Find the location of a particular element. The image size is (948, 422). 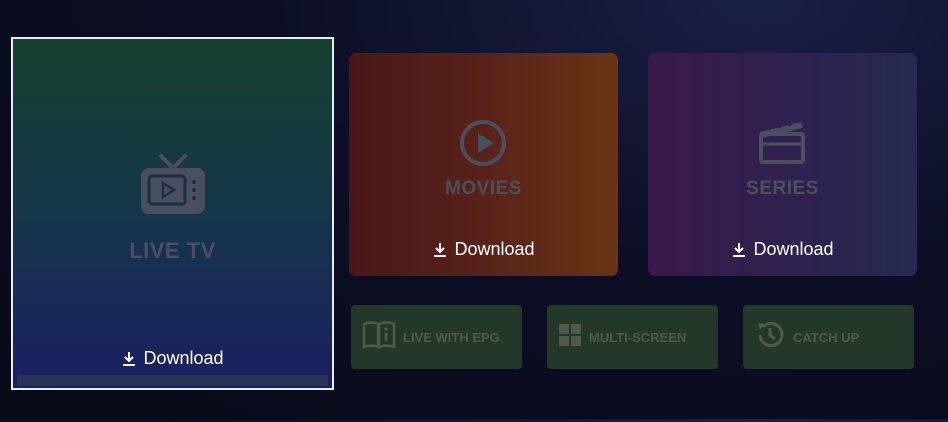

series-tile: SERIES Download is located at coordinates (782, 164).